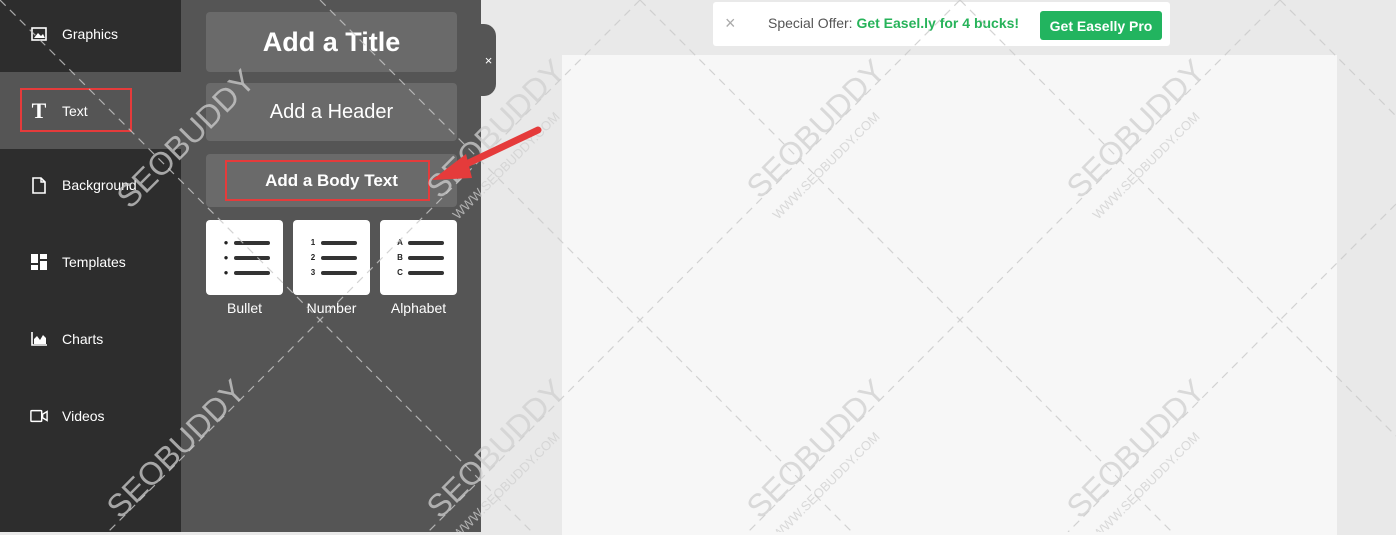 Image resolution: width=1396 pixels, height=535 pixels. What do you see at coordinates (39, 416) in the screenshot?
I see `video-camera-icon` at bounding box center [39, 416].